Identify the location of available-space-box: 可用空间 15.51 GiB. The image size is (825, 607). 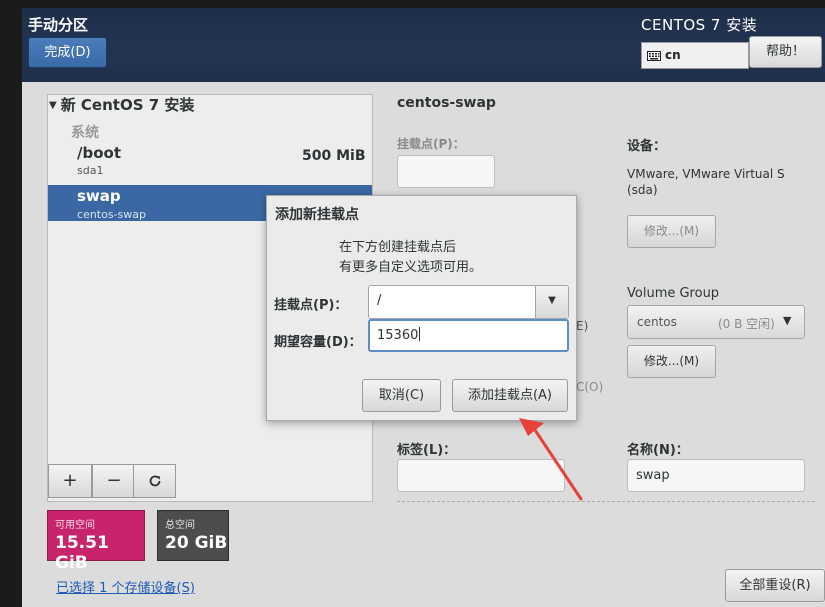
(96, 541).